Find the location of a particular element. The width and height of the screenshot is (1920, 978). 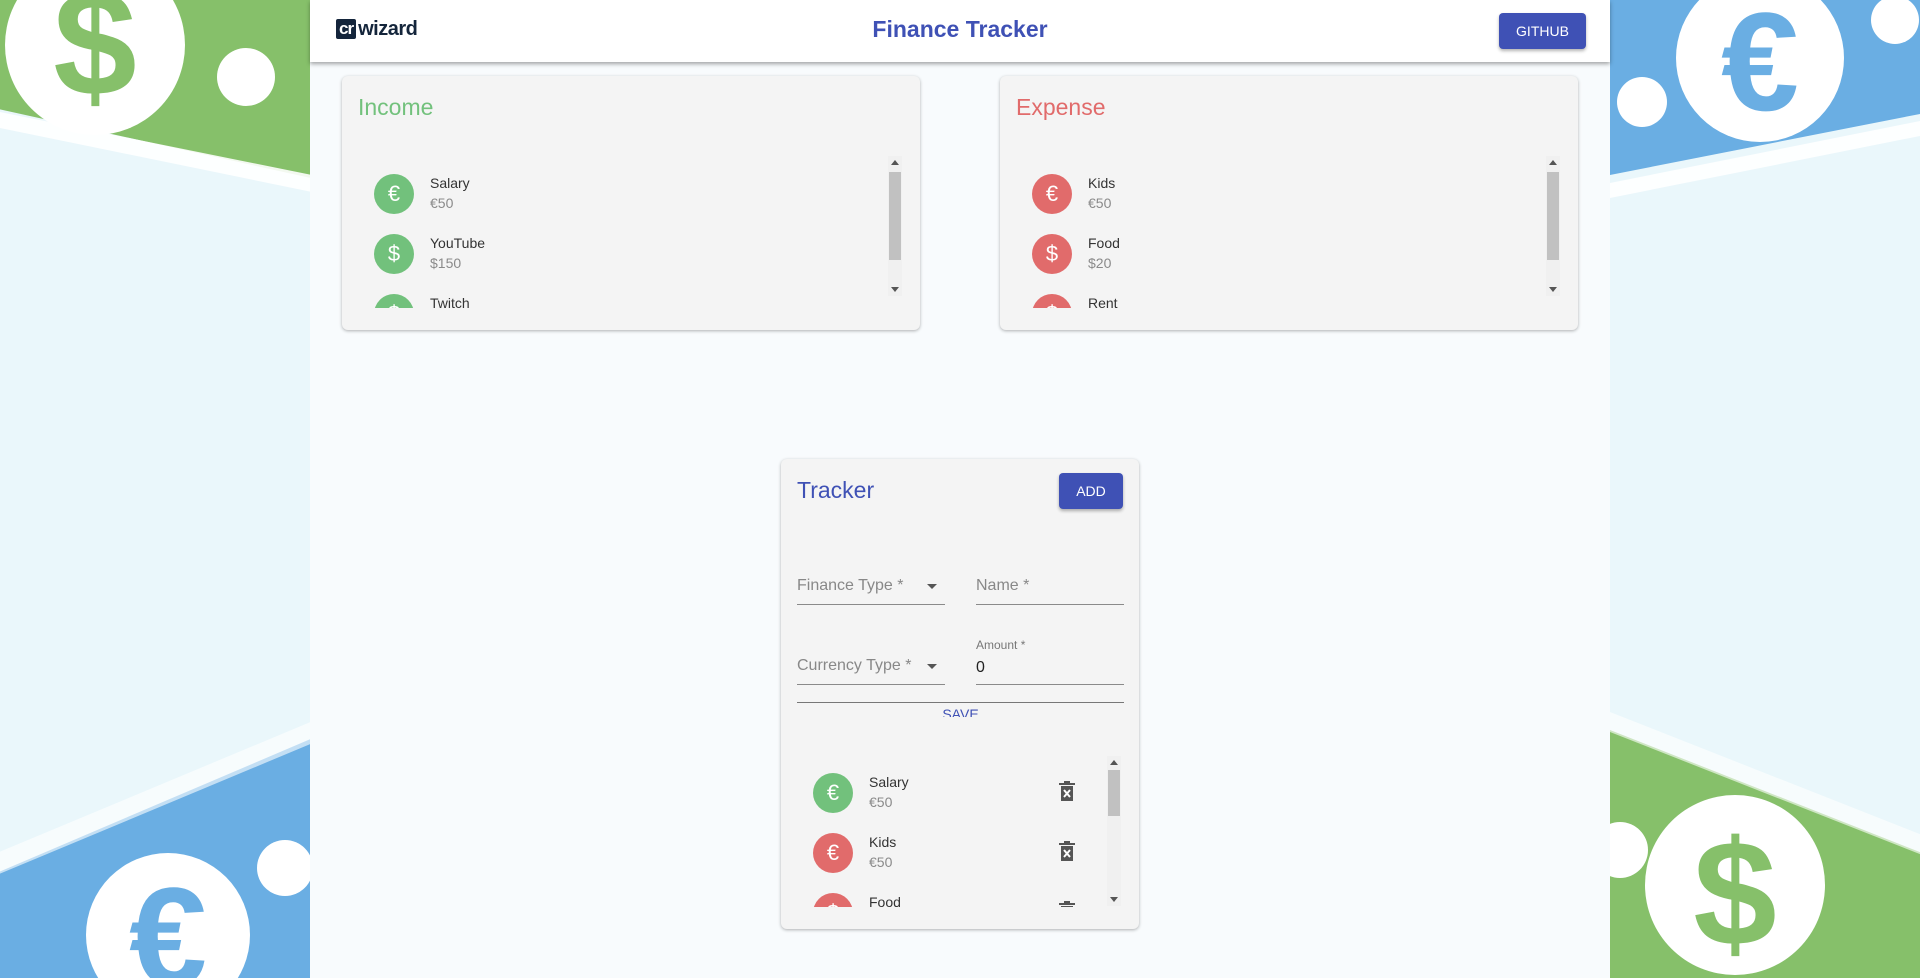

tracker-list: € Salary €50 € Kids €50 $ is located at coordinates (958, 840).